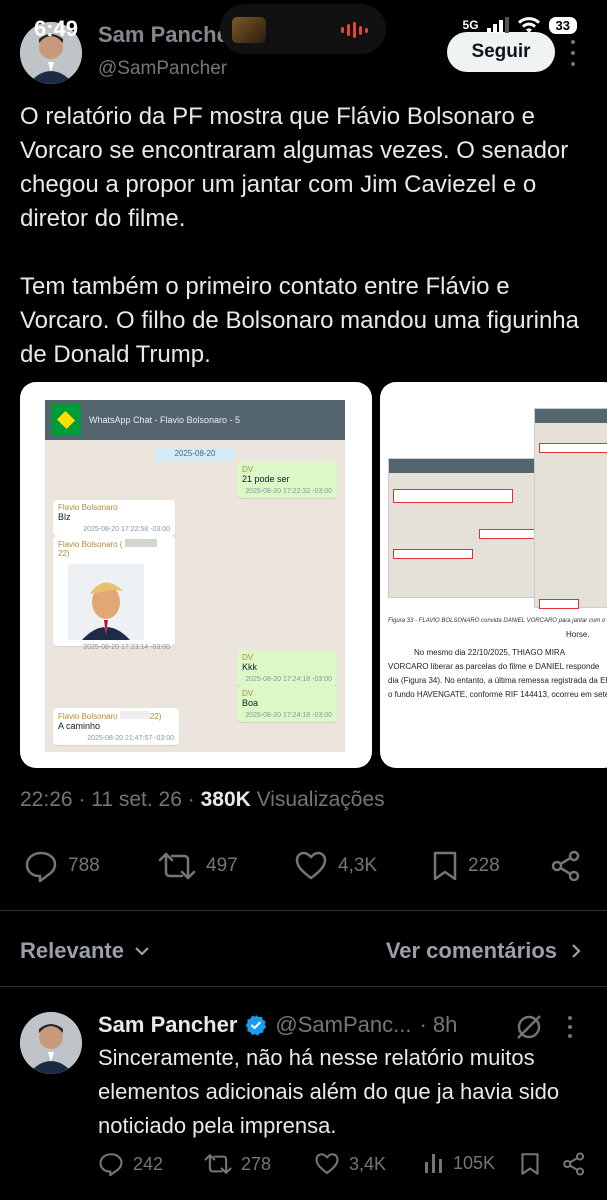 This screenshot has width=607, height=1200. I want to click on reply-count: 788, so click(84, 865).